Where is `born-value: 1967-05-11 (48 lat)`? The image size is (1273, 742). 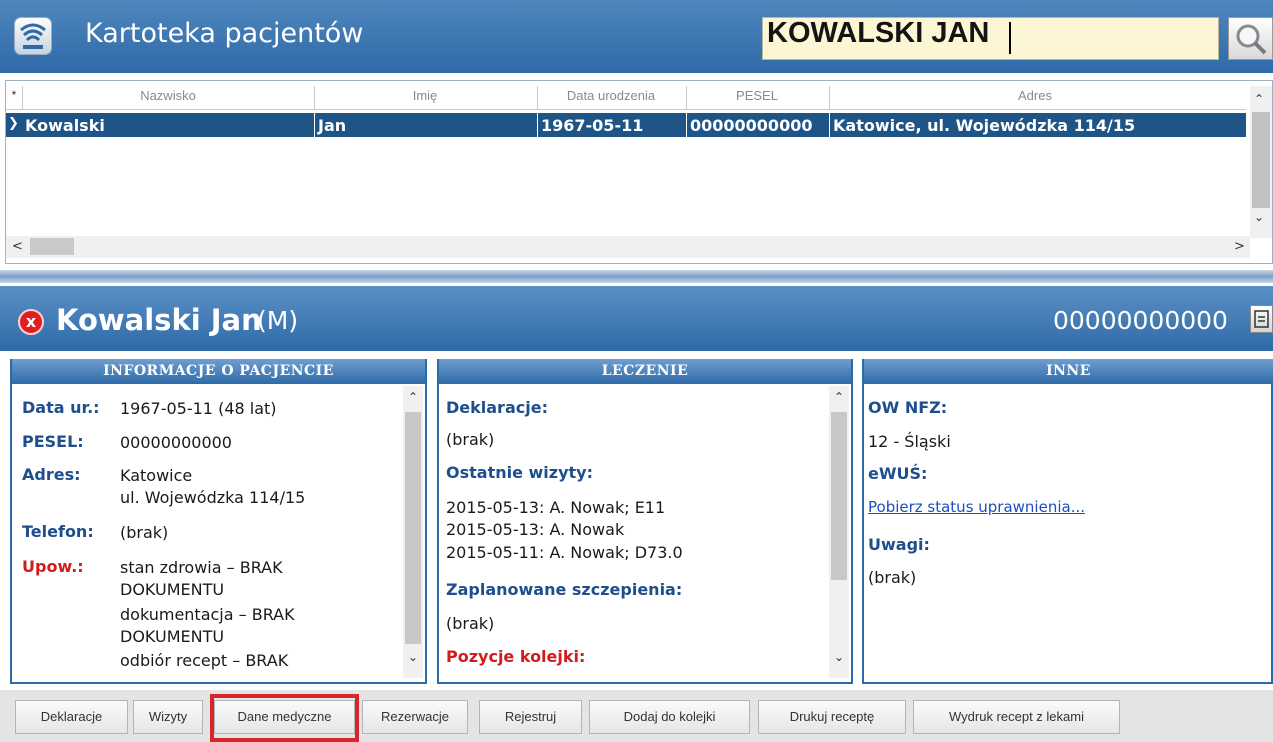 born-value: 1967-05-11 (48 lat) is located at coordinates (198, 408).